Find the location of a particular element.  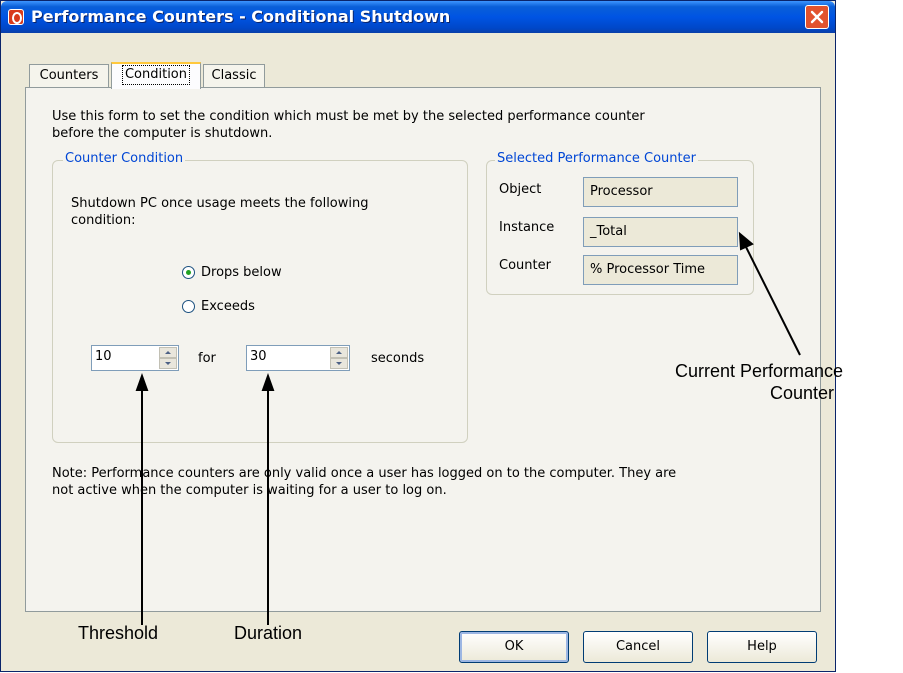

annotation-current-counter-line1: Current Performance is located at coordinates (759, 371).